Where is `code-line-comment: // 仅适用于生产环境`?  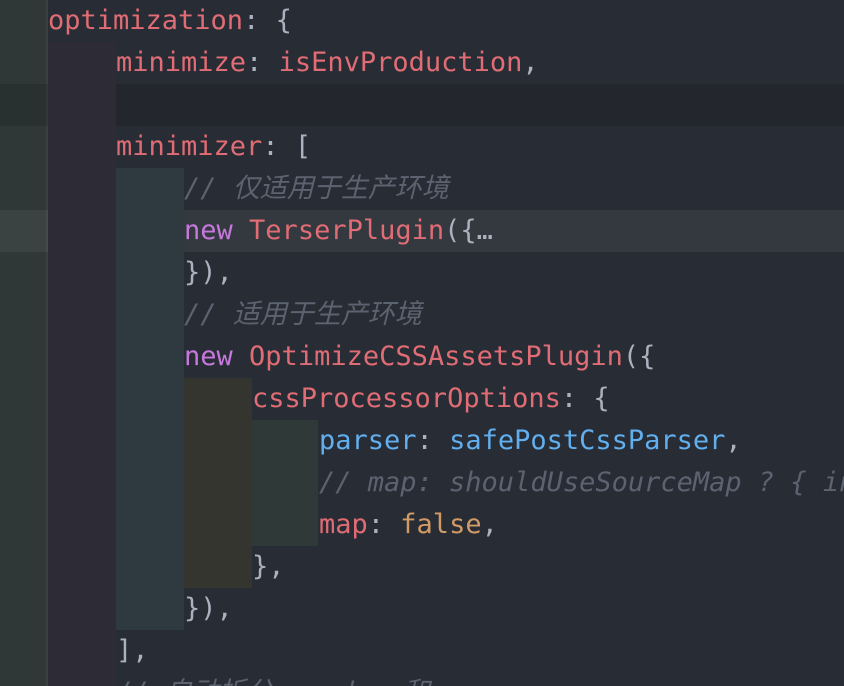
code-line-comment: // 仅适用于生产环境 is located at coordinates (316, 189).